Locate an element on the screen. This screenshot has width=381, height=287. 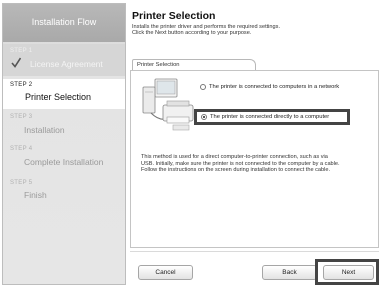
next-button: Next is located at coordinates (348, 272).